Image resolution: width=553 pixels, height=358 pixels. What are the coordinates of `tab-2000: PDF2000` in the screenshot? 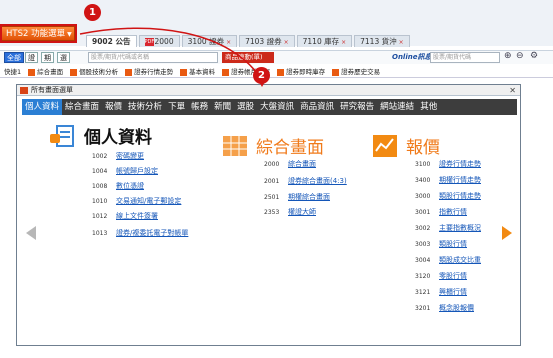 It's located at (159, 41).